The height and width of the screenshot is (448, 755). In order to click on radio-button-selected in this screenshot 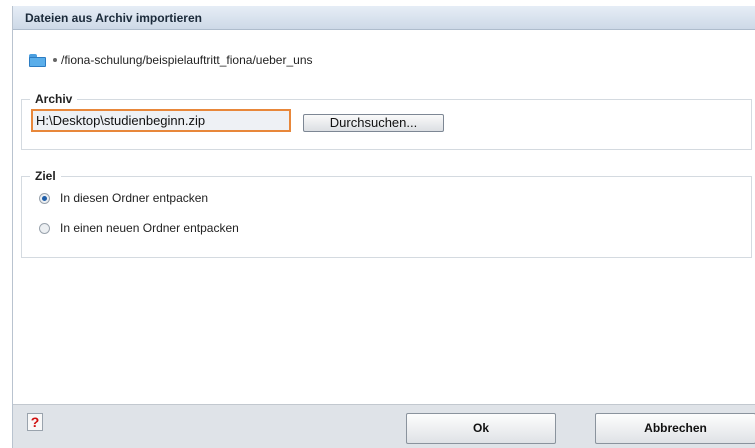, I will do `click(44, 198)`.